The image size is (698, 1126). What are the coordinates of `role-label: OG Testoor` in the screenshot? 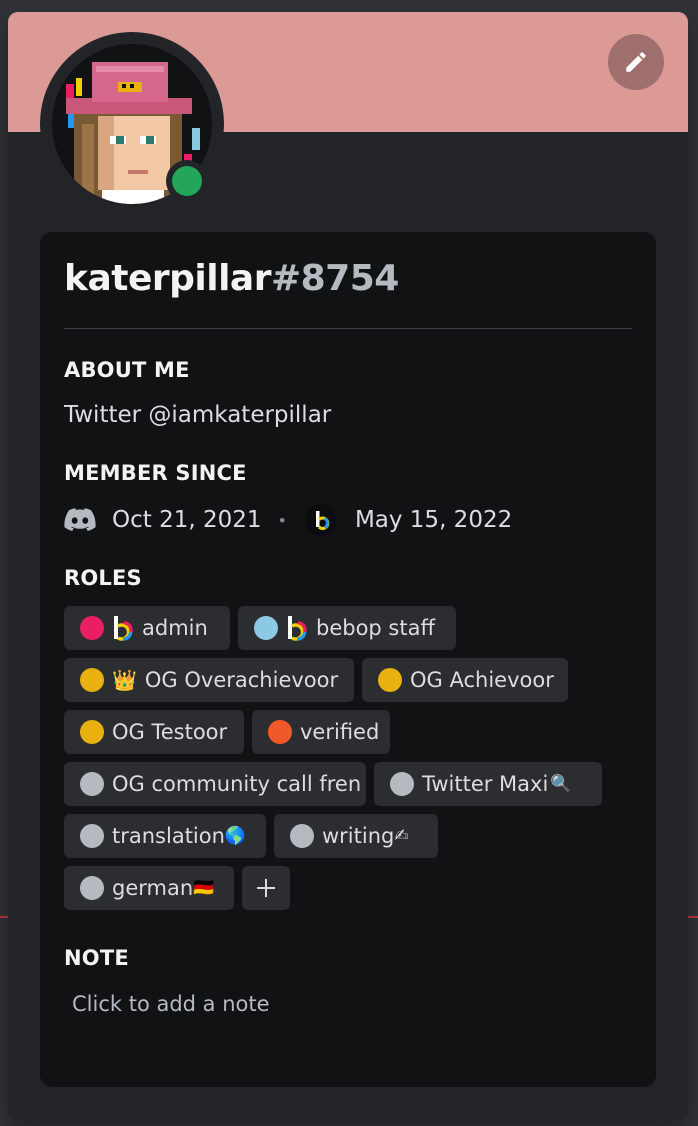 It's located at (170, 732).